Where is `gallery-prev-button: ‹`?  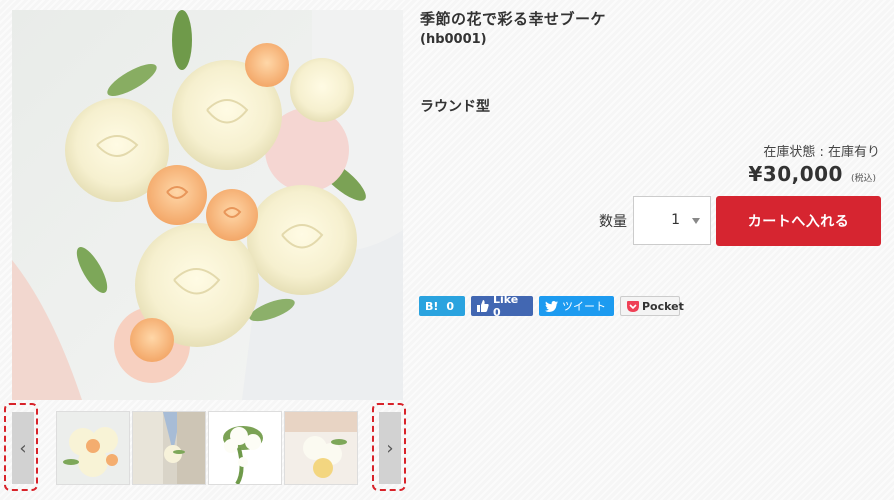 gallery-prev-button: ‹ is located at coordinates (23, 448).